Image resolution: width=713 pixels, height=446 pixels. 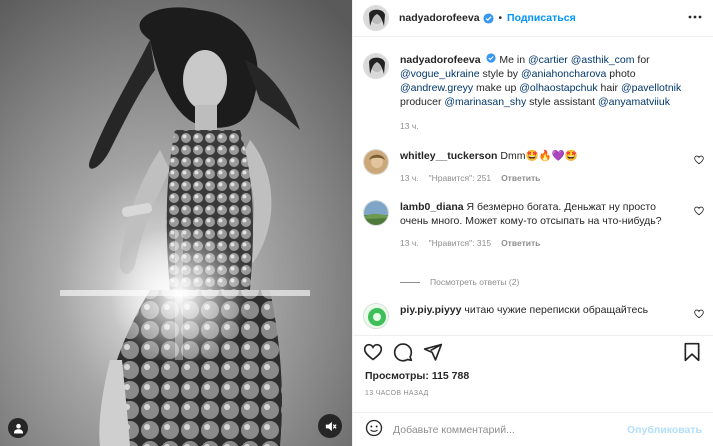 What do you see at coordinates (500, 74) in the screenshot?
I see `caption-text-part: style by` at bounding box center [500, 74].